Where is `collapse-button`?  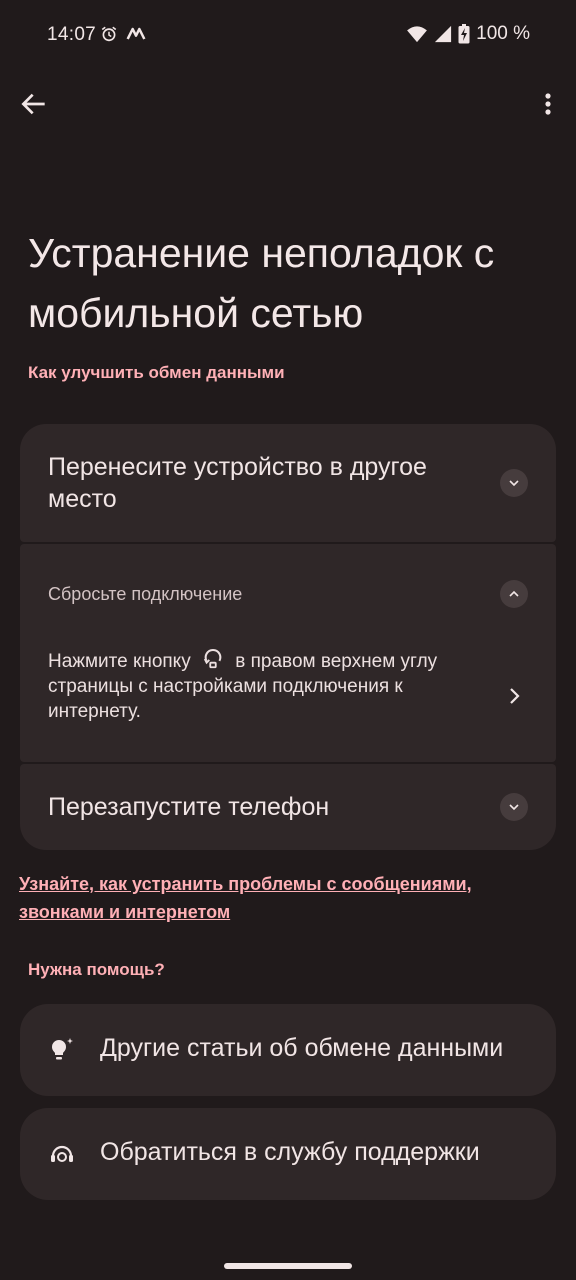 collapse-button is located at coordinates (514, 594).